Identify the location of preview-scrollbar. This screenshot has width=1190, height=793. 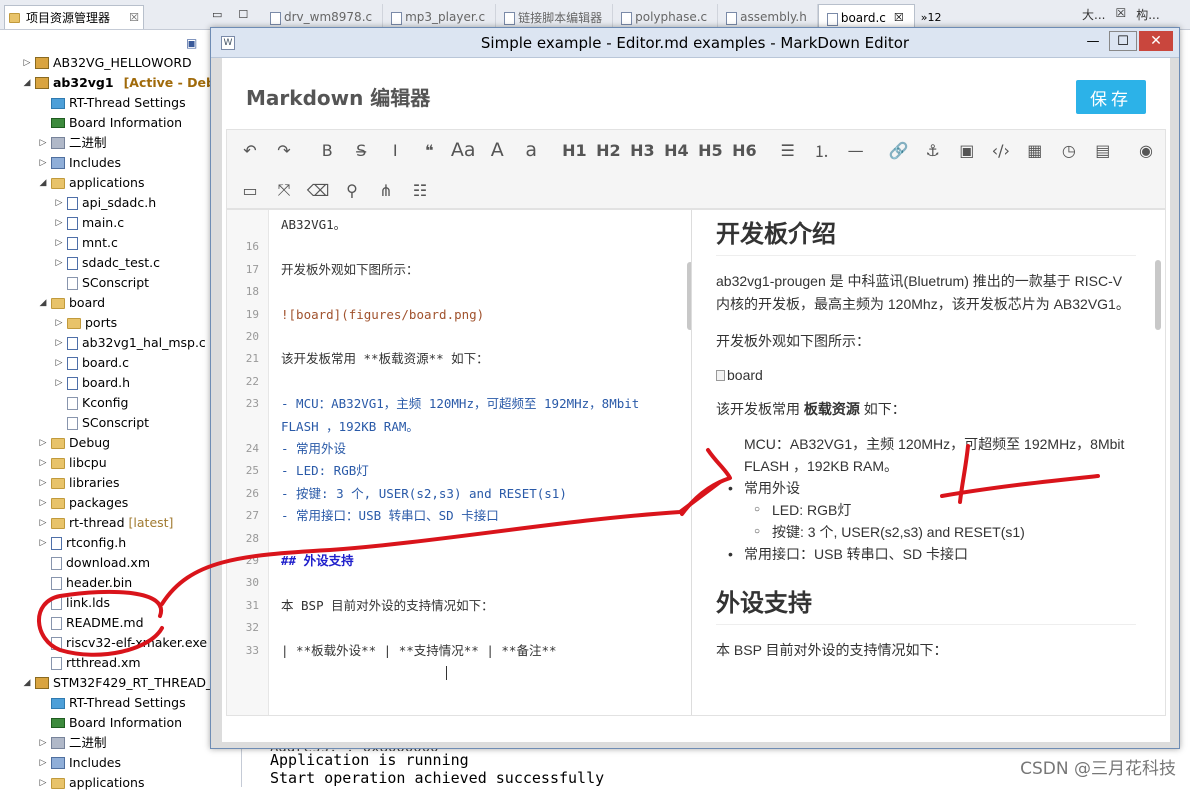
(1158, 295).